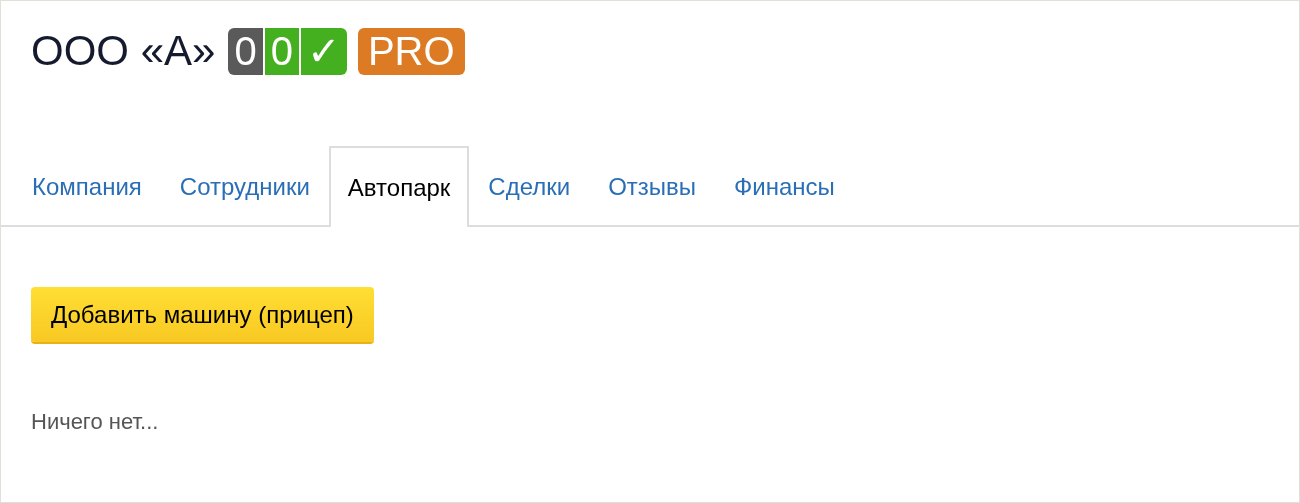  I want to click on tab: Компания, so click(87, 185).